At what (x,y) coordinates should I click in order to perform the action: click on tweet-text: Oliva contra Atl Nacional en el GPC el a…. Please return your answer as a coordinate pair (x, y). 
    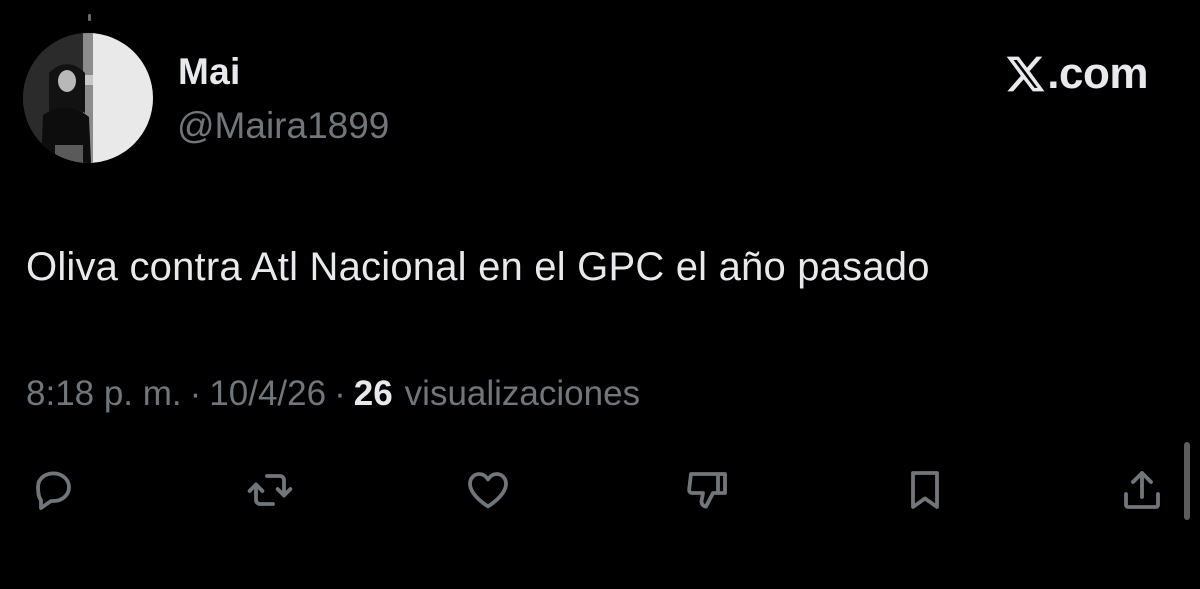
    Looking at the image, I should click on (478, 267).